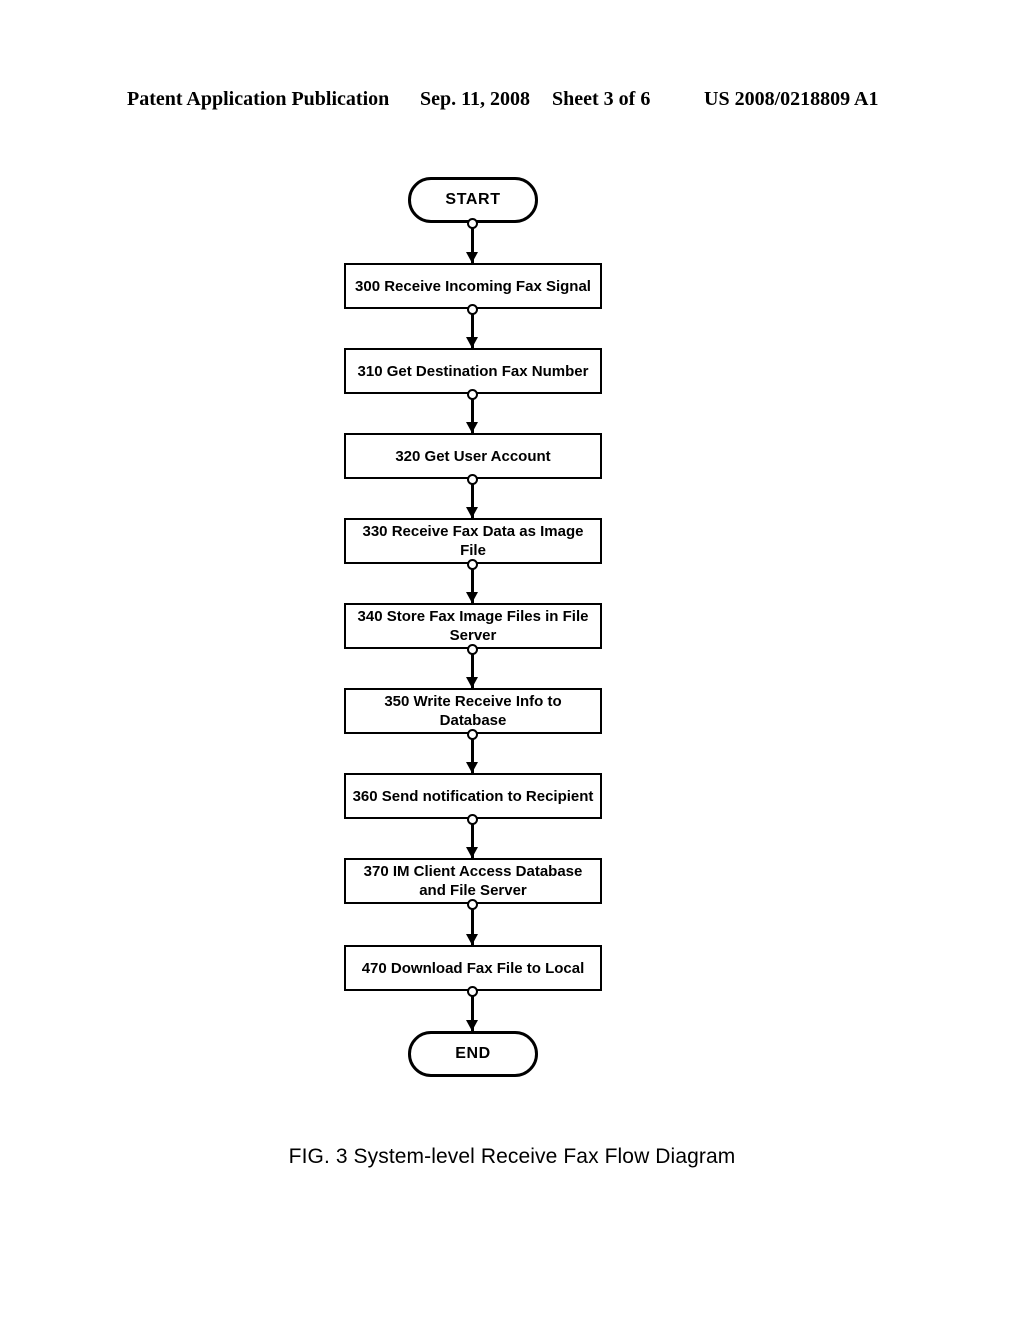 This screenshot has width=1024, height=1320. I want to click on flow-node-330-label: 330 Receive Fax Data as Image File, so click(473, 541).